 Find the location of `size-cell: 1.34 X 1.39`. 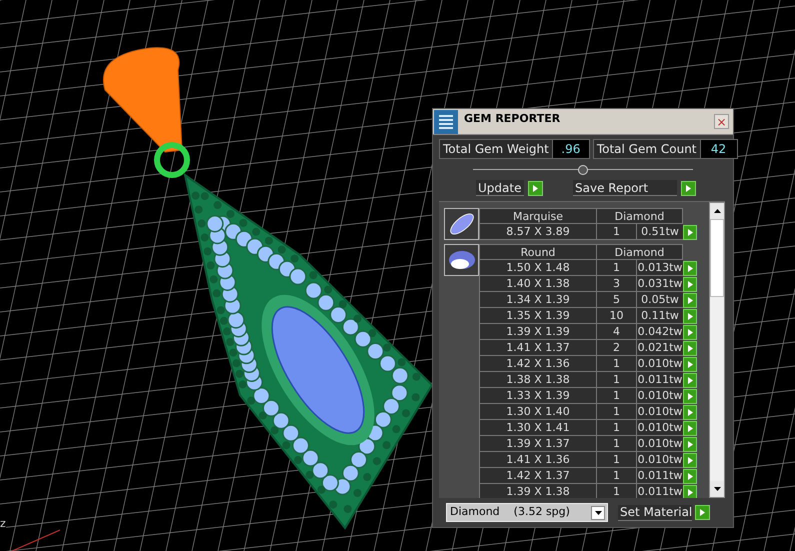

size-cell: 1.34 X 1.39 is located at coordinates (538, 300).